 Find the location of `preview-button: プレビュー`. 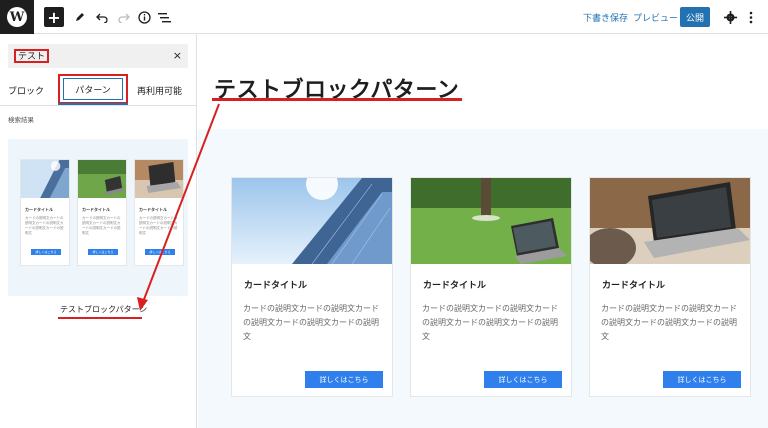

preview-button: プレビュー is located at coordinates (655, 17).